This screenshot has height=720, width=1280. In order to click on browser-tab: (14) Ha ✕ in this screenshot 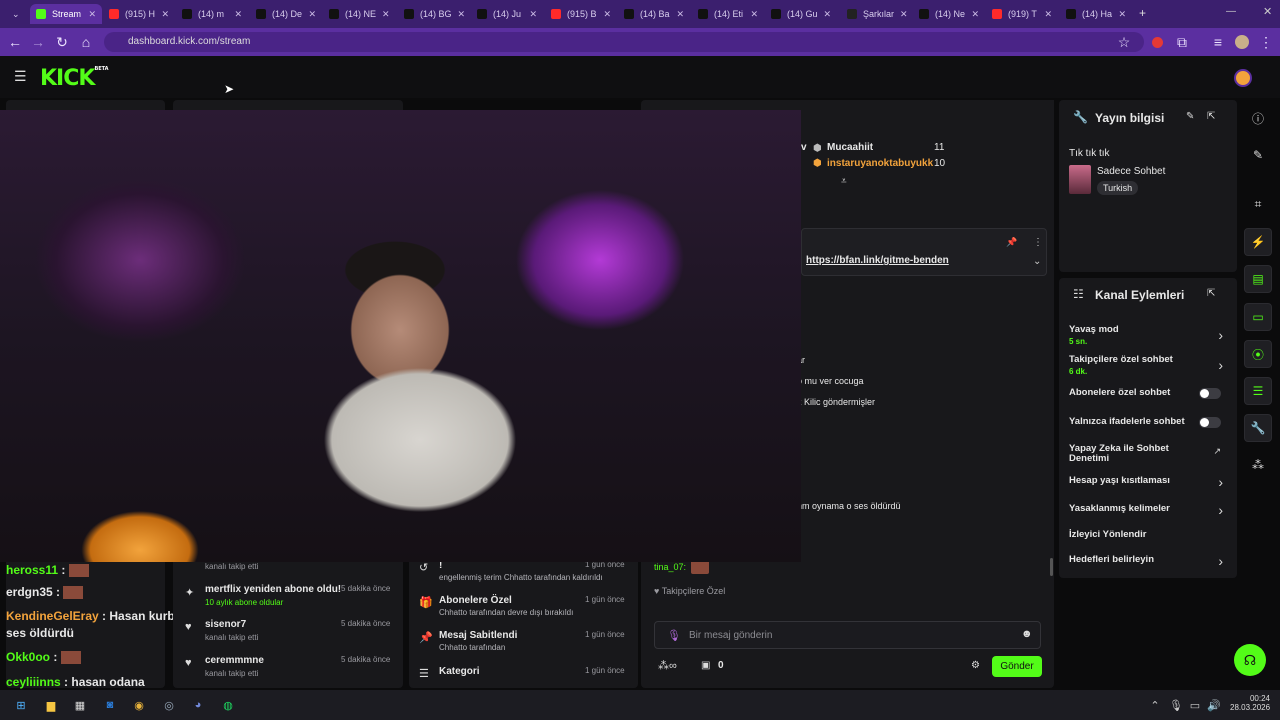, I will do `click(1096, 14)`.